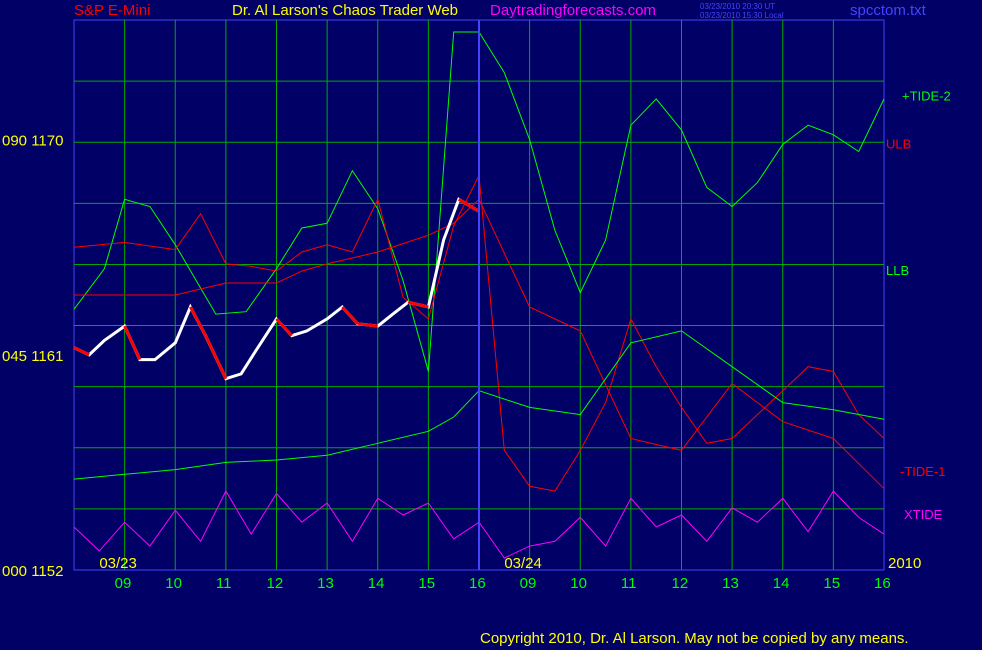 The height and width of the screenshot is (650, 982). I want to click on y-tick-label: 000 1152, so click(32, 571).